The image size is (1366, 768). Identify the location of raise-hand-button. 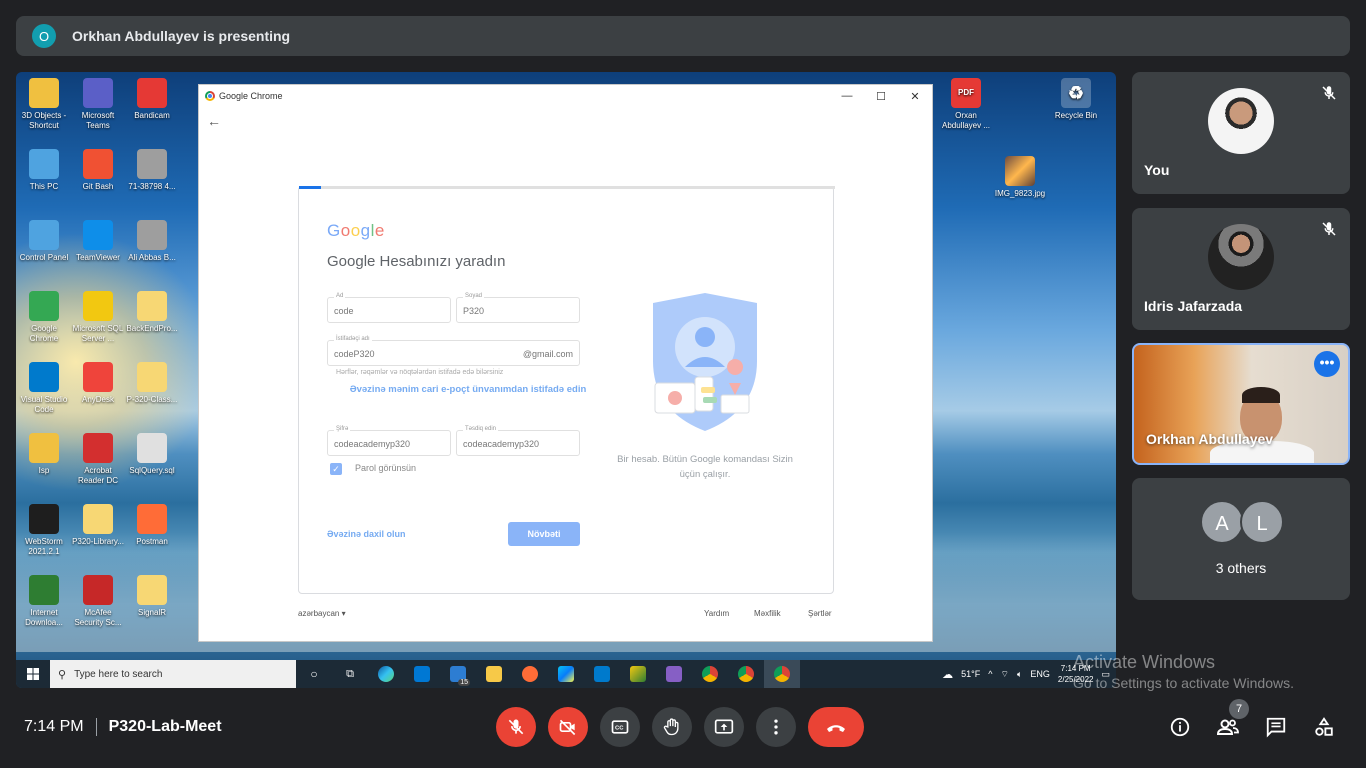
(672, 727).